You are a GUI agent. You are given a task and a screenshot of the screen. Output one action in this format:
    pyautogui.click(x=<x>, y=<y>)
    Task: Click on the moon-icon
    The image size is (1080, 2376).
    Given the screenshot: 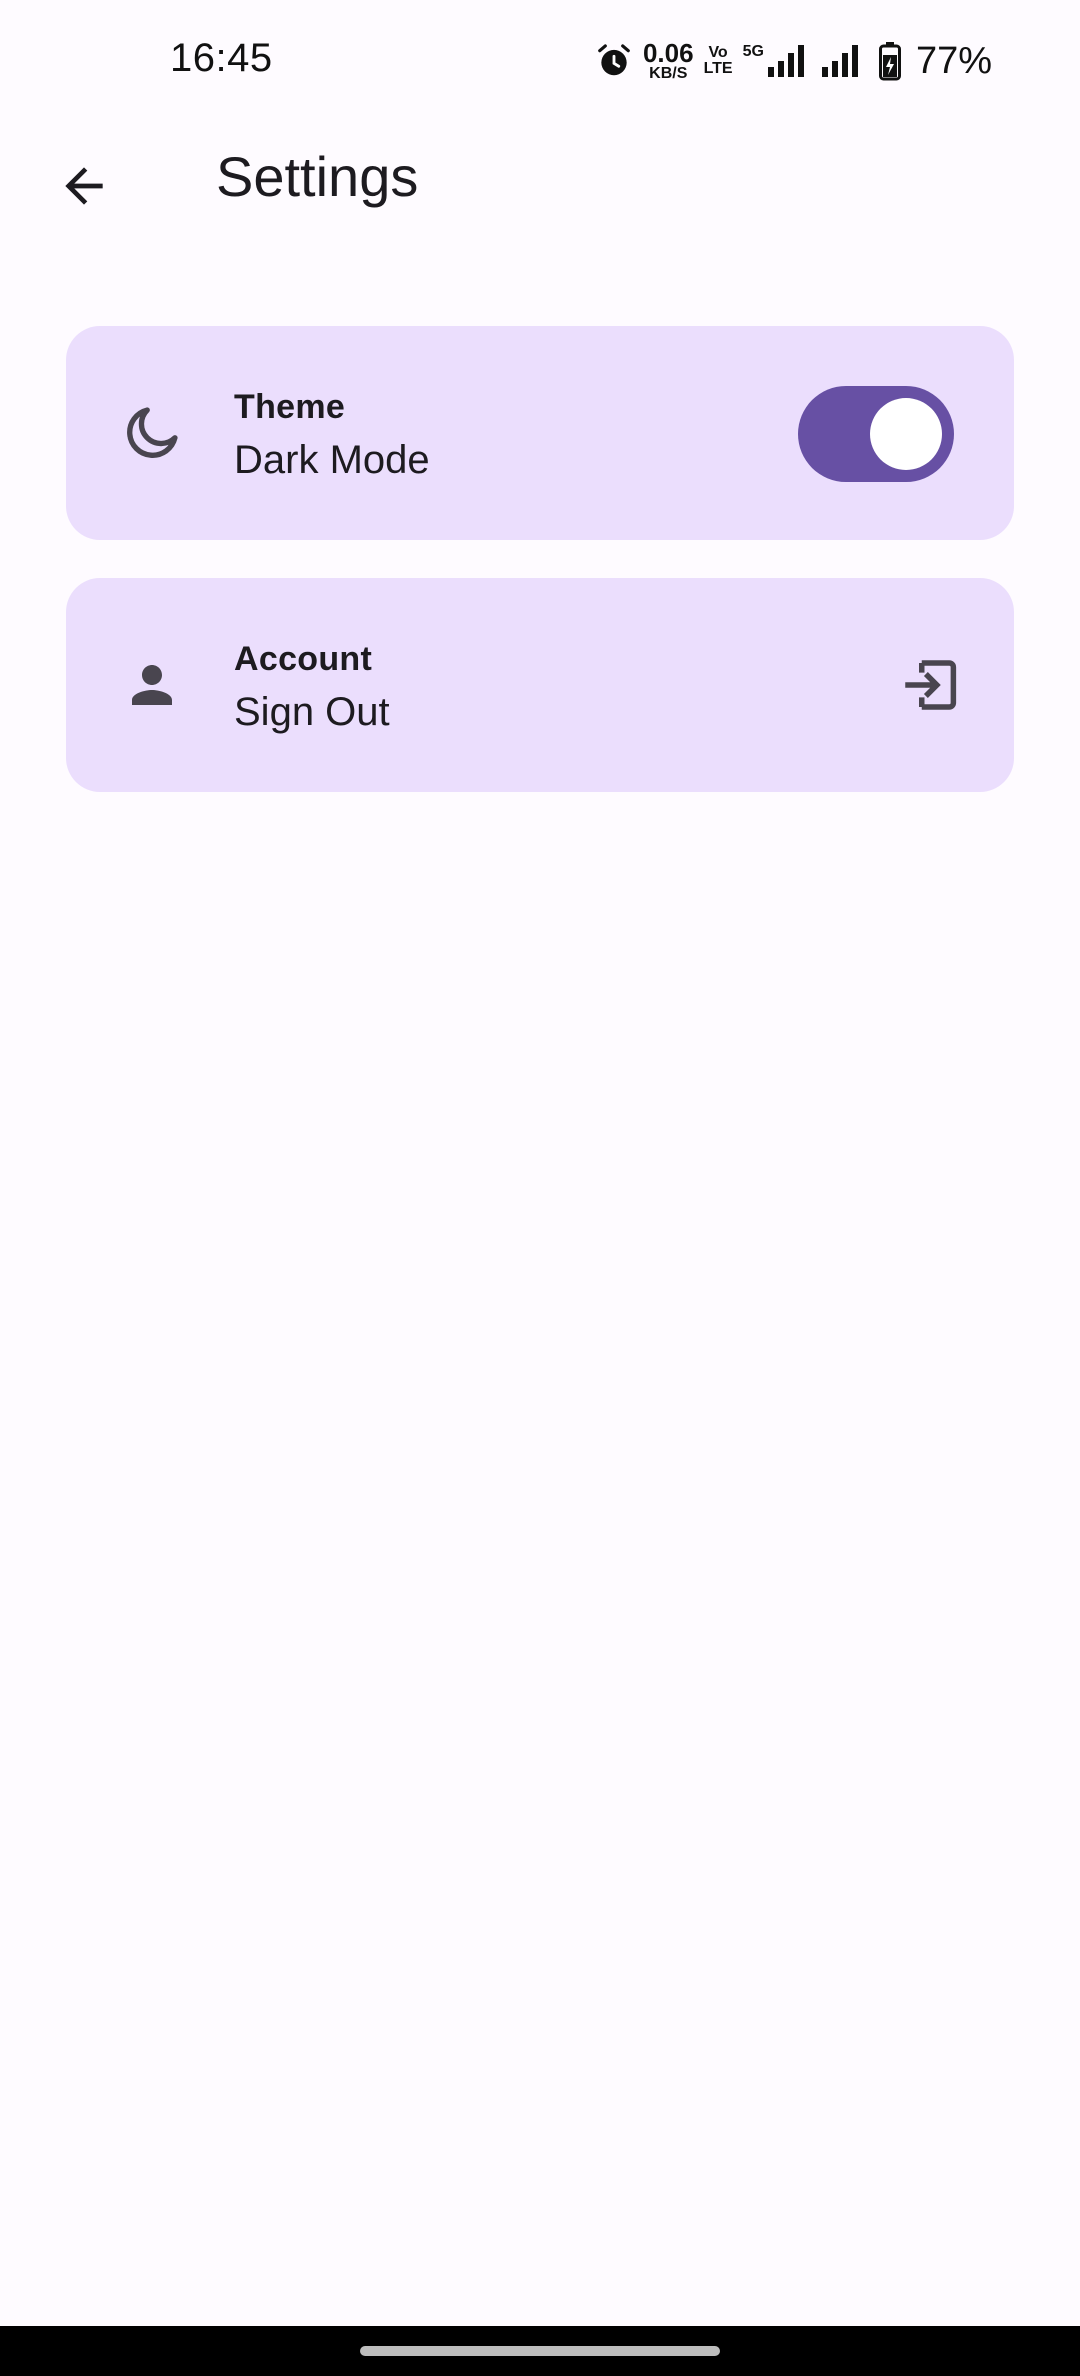 What is the action you would take?
    pyautogui.click(x=152, y=433)
    